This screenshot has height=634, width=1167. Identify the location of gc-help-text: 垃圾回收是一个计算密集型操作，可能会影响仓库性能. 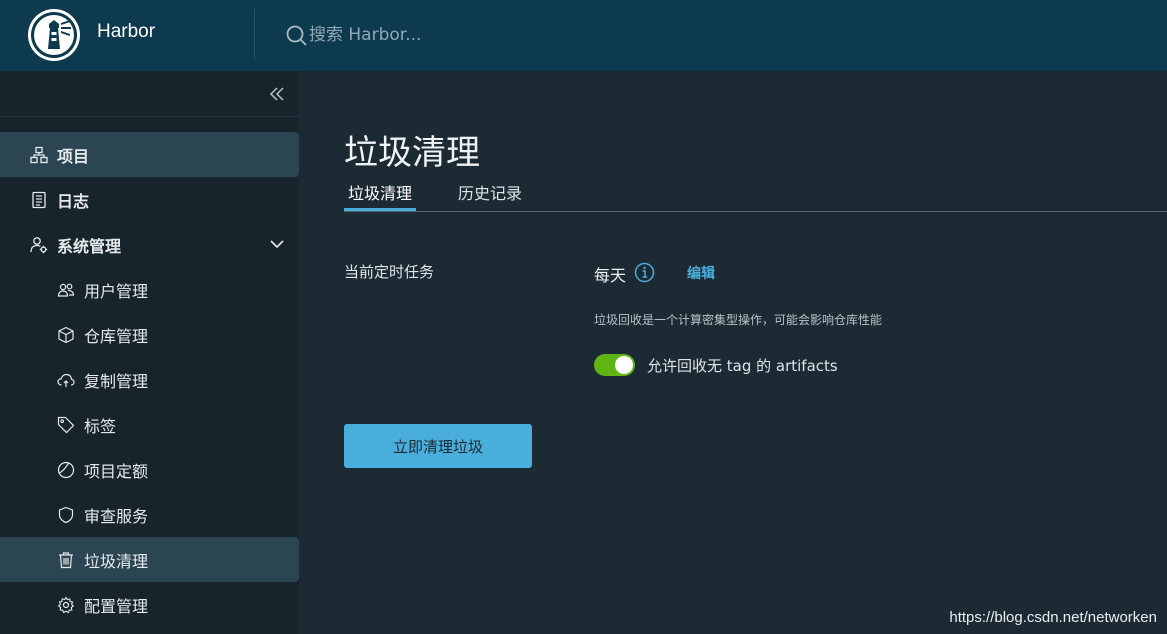
(738, 320).